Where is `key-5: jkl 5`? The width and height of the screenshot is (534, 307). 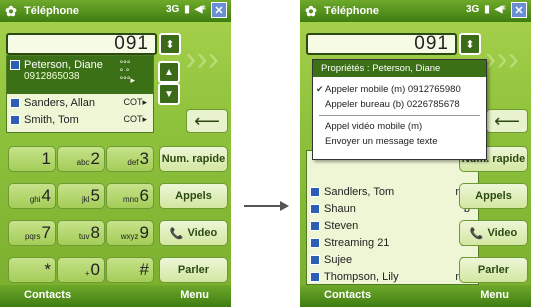 key-5: jkl 5 is located at coordinates (81, 196).